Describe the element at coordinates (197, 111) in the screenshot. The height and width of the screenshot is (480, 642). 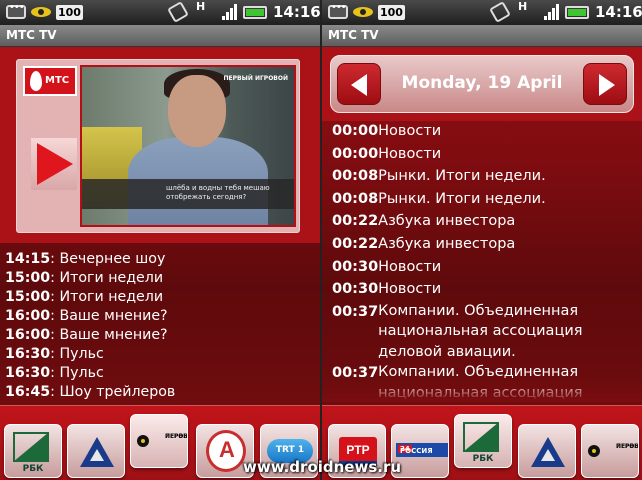
I see `video-presenter-head` at that location.